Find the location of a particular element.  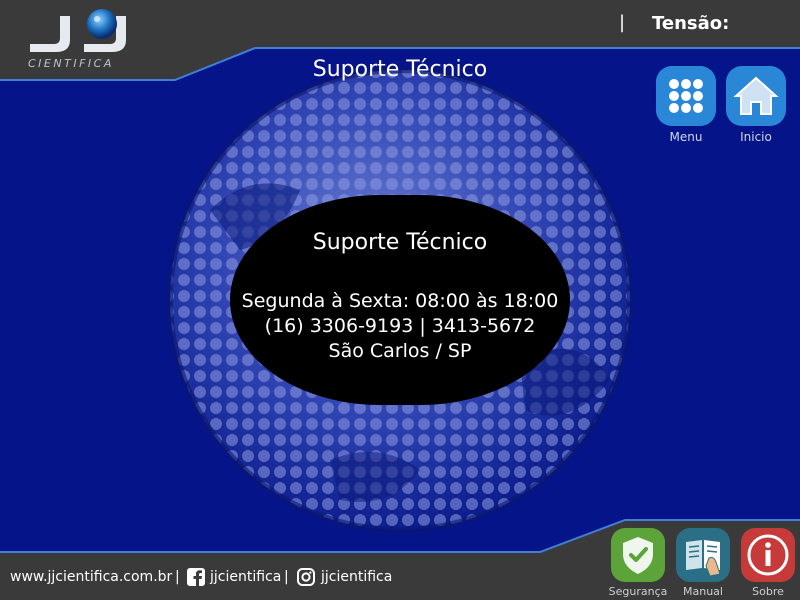

safety-label: Segurança is located at coordinates (638, 591).